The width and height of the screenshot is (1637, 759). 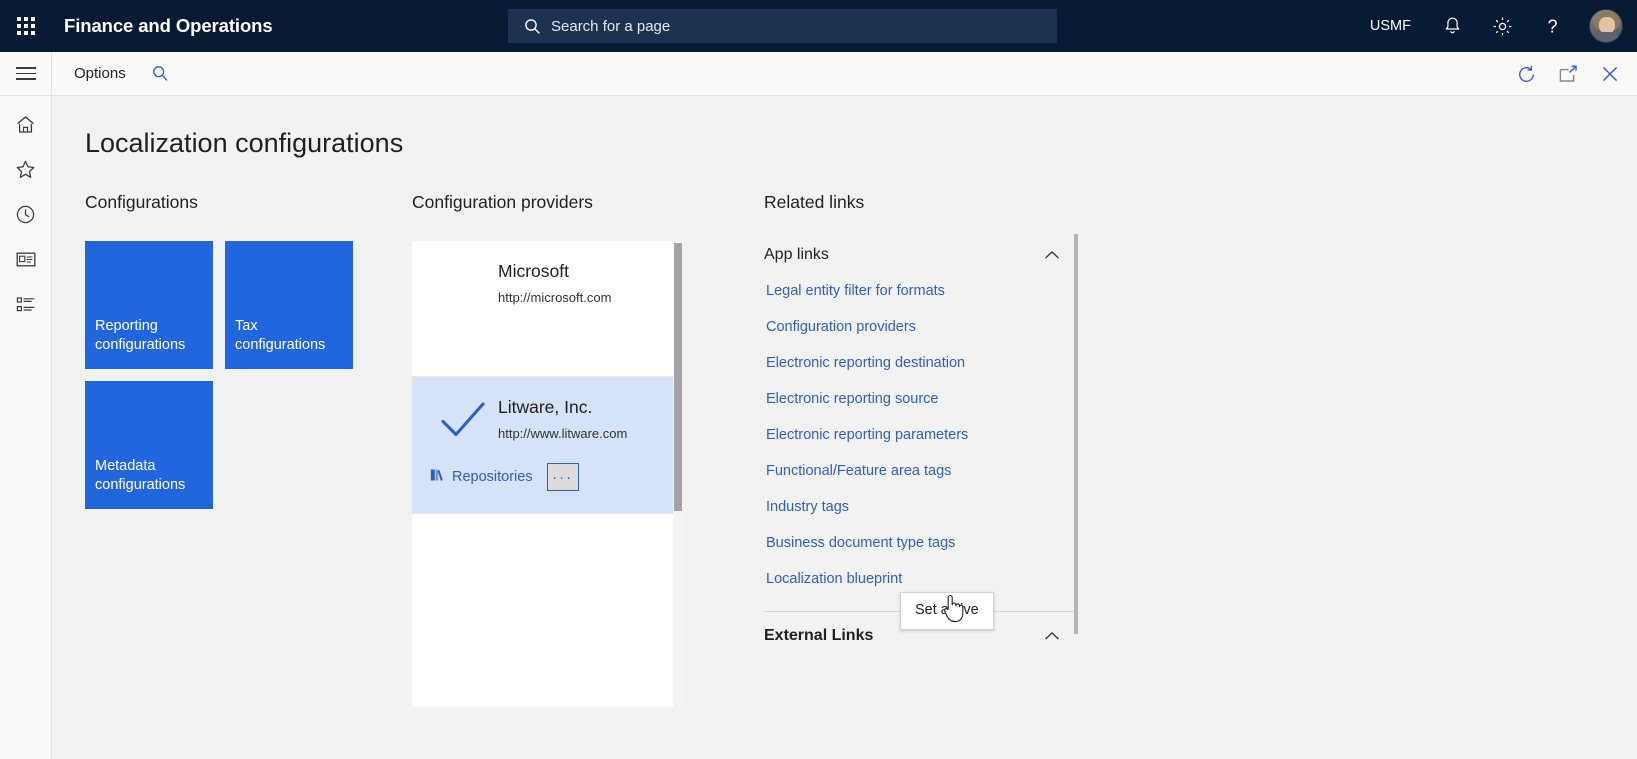 I want to click on app-launcher-grid, so click(x=26, y=26).